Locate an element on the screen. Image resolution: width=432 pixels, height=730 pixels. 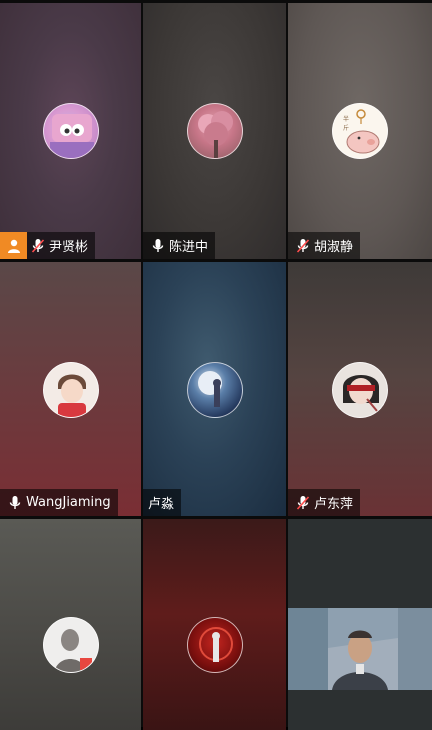
name-tag: 卢淼 is located at coordinates (162, 502).